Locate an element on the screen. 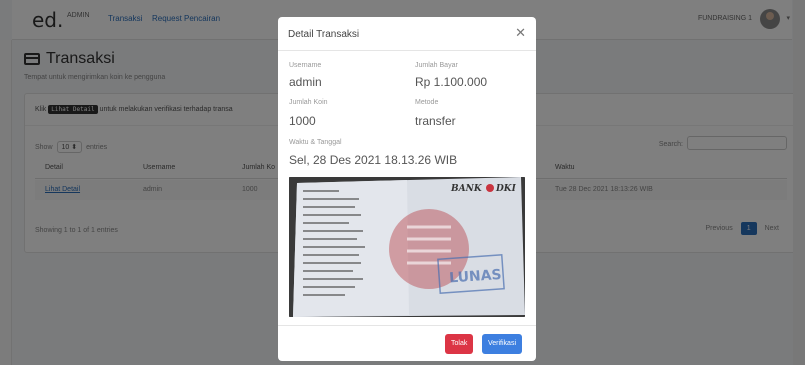 Image resolution: width=805 pixels, height=365 pixels. receipt-photo: BANK DKI LUNAS is located at coordinates (407, 247).